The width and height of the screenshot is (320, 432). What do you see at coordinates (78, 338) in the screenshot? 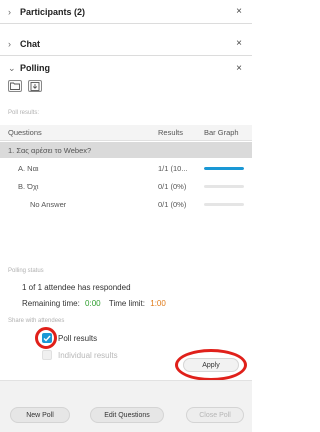
I see `poll-results-option-label: Poll results` at bounding box center [78, 338].